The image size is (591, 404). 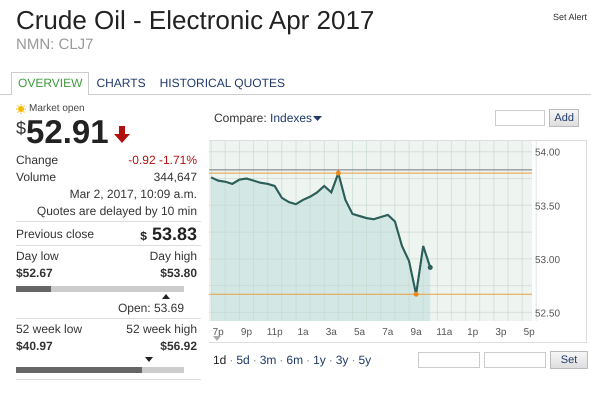 What do you see at coordinates (178, 346) in the screenshot?
I see `range-high-value: $56.92` at bounding box center [178, 346].